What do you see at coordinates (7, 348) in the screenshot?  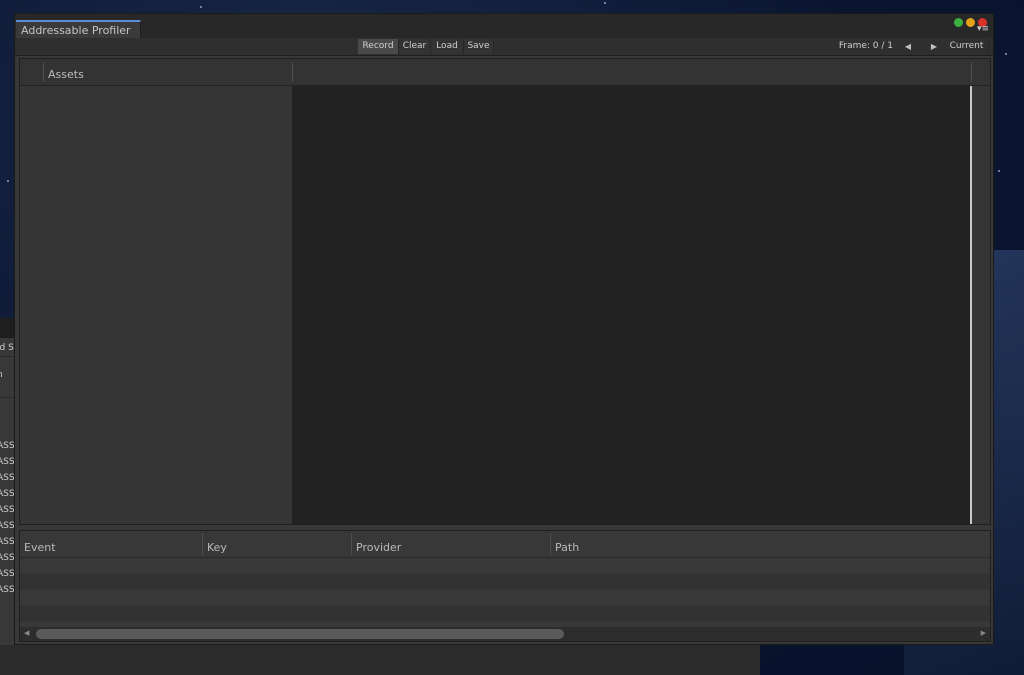 I see `background-label: ld S` at bounding box center [7, 348].